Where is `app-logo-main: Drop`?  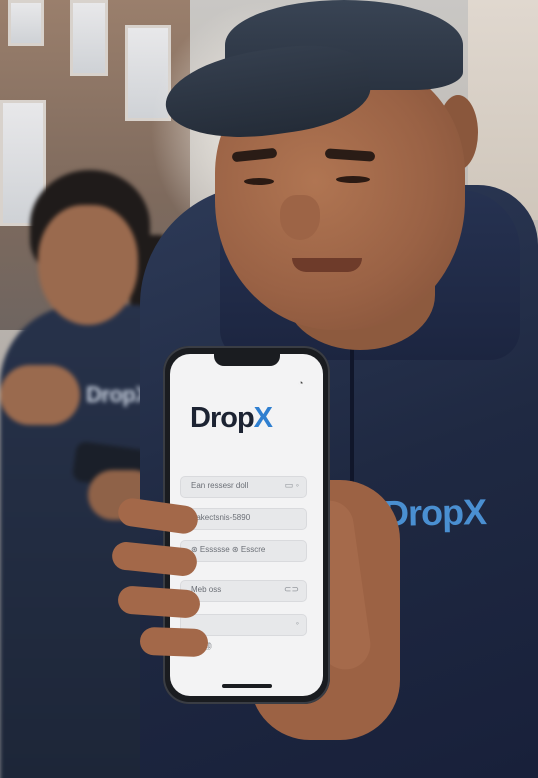
app-logo-main: Drop is located at coordinates (222, 418).